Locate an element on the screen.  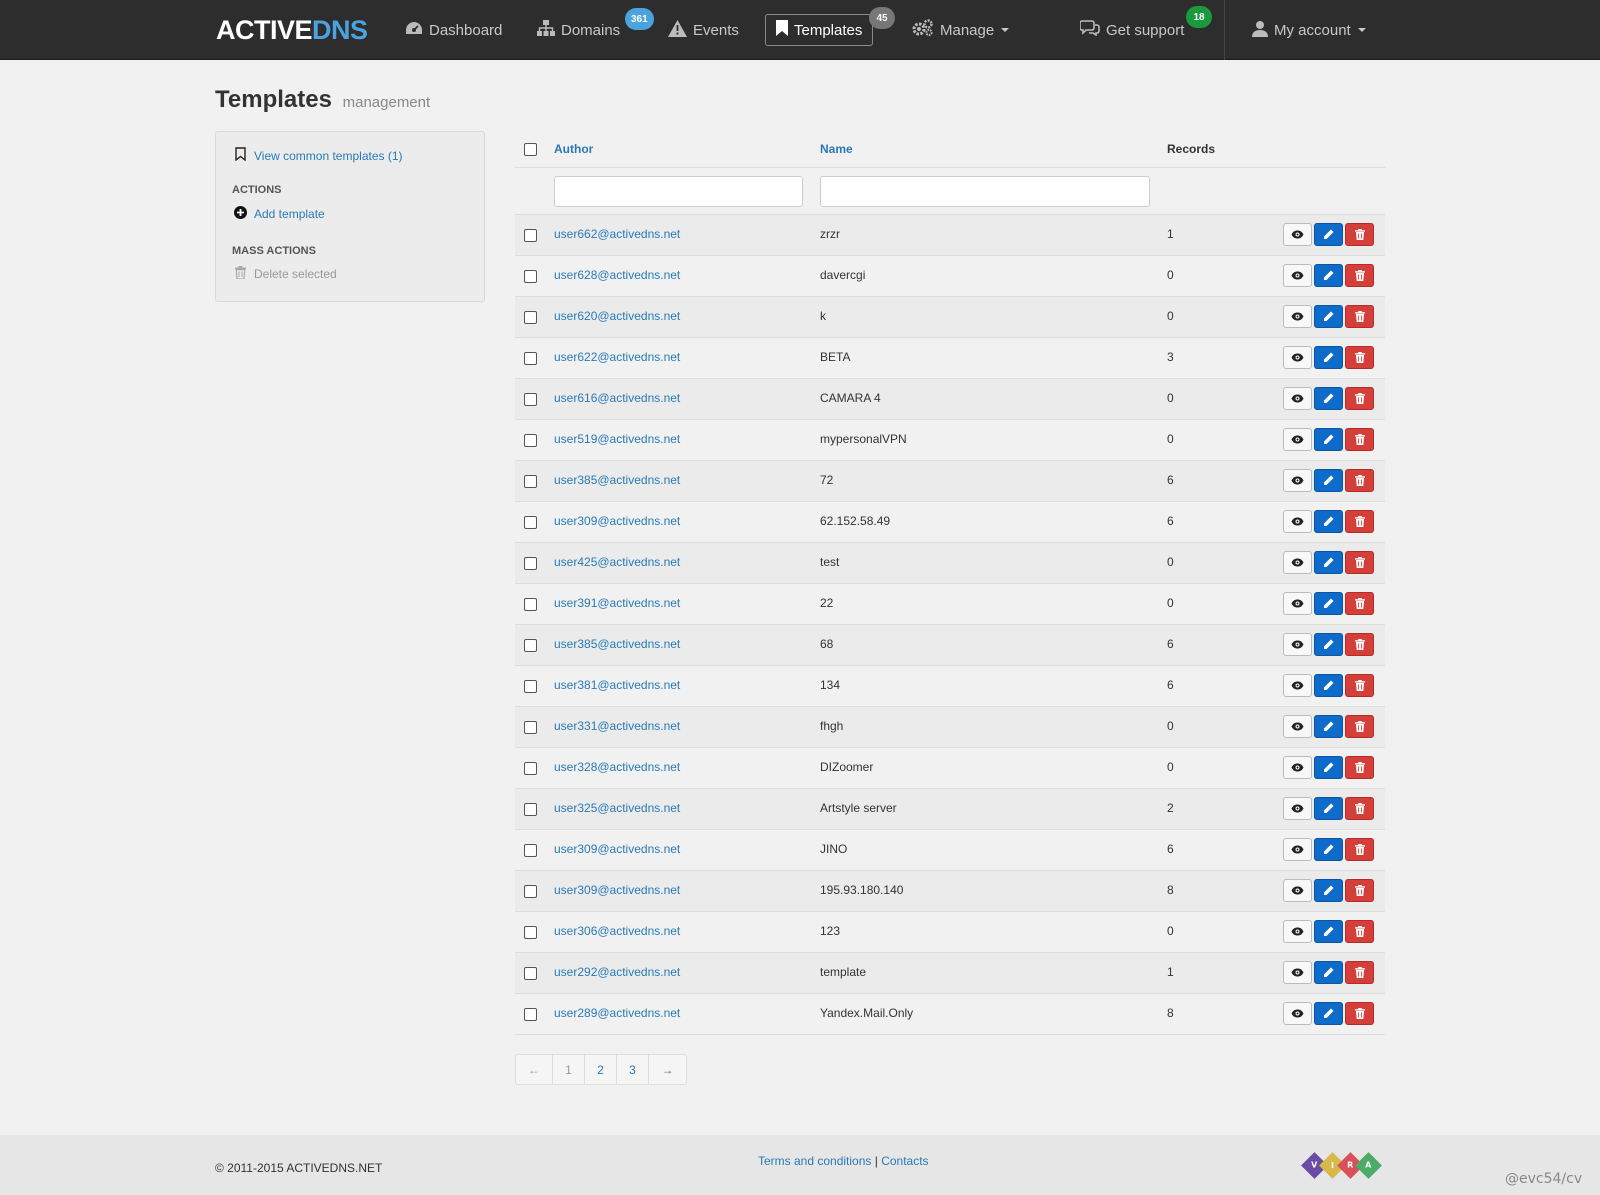
row-author-link: user620@activedns.net is located at coordinates (617, 316).